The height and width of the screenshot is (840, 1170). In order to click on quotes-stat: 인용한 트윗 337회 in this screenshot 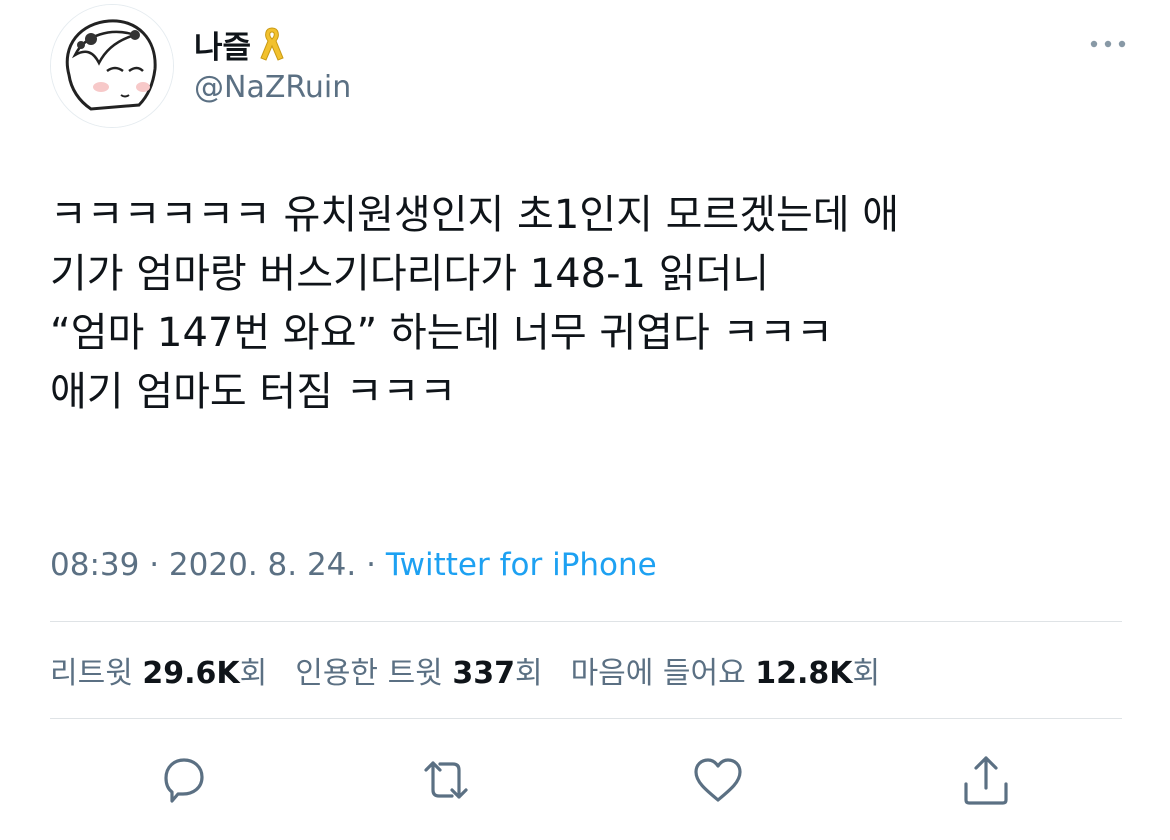, I will do `click(418, 670)`.